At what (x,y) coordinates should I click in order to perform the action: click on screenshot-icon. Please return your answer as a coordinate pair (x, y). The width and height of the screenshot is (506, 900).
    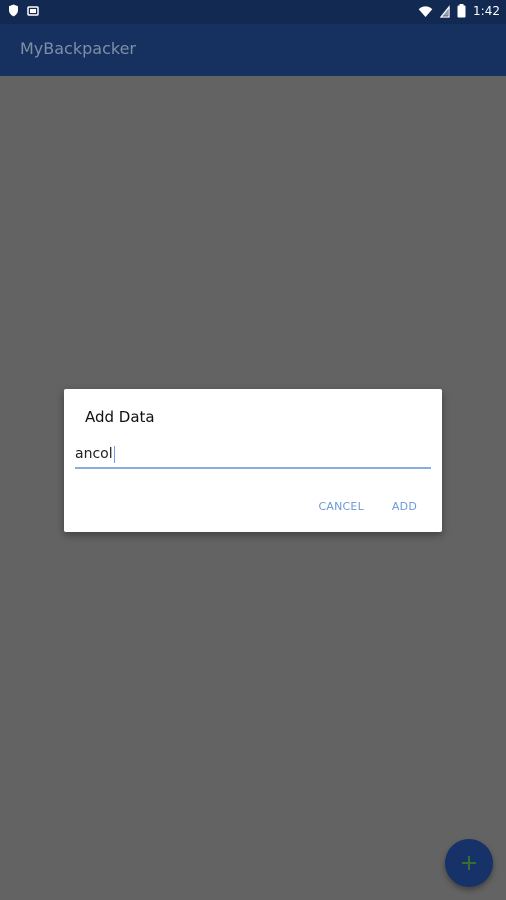
    Looking at the image, I should click on (33, 11).